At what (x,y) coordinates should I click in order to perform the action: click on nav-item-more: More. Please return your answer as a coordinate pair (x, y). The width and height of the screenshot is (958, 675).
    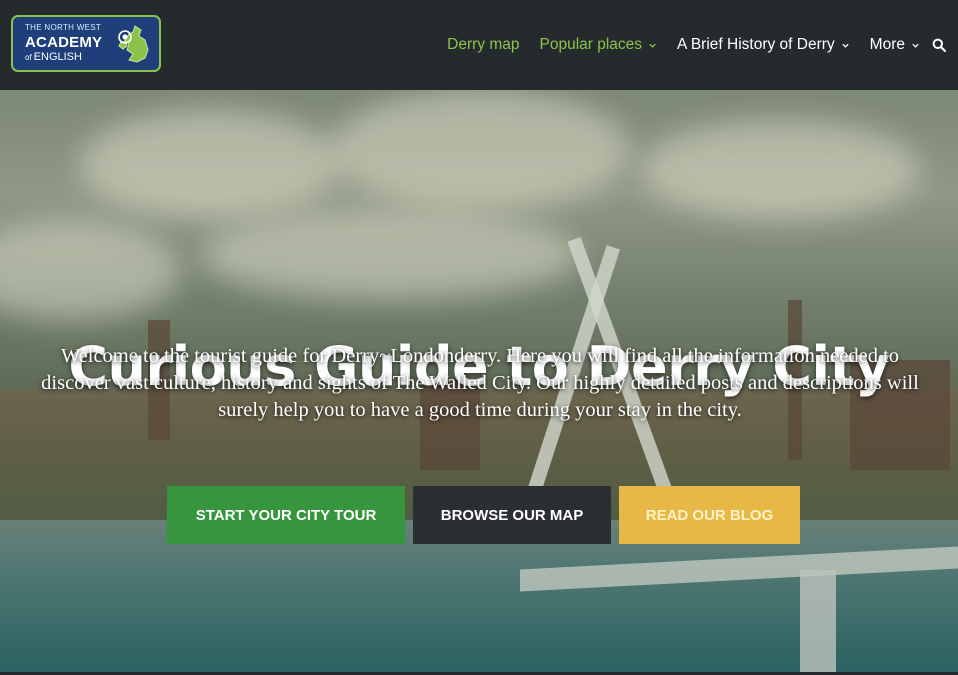
    Looking at the image, I should click on (895, 45).